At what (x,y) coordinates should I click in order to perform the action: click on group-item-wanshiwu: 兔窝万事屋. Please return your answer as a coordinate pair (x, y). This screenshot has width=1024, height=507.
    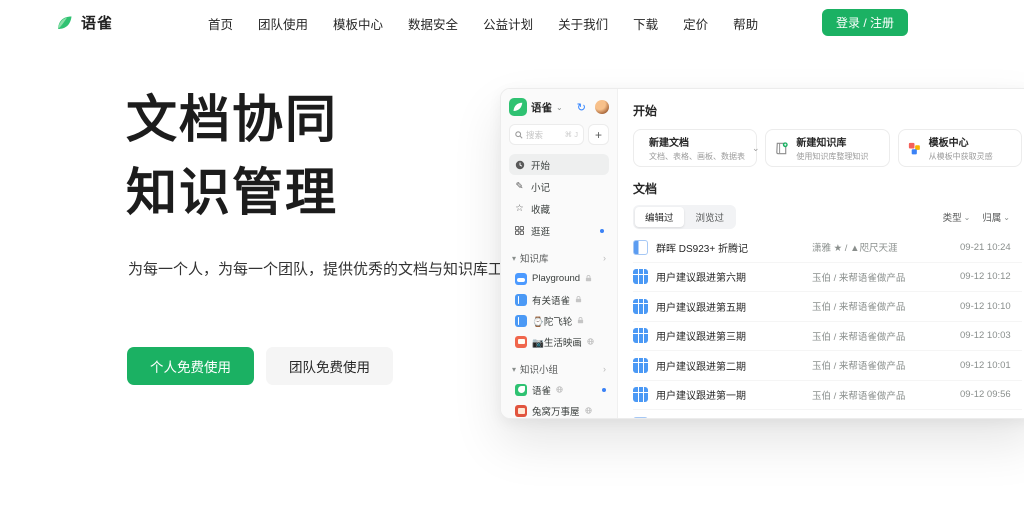
    Looking at the image, I should click on (559, 409).